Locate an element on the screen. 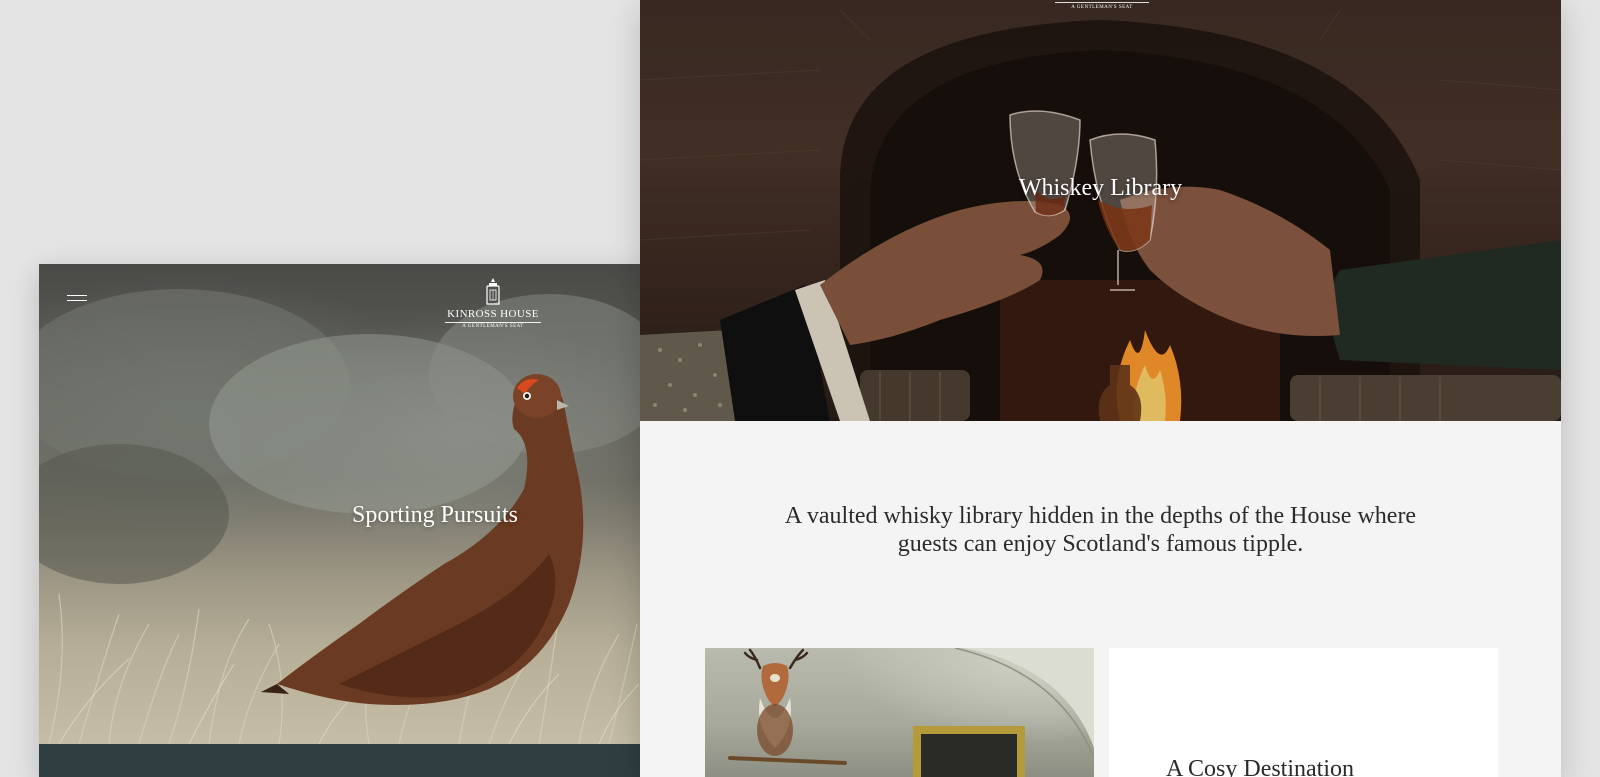  hamburger-menu-icon is located at coordinates (77, 298).